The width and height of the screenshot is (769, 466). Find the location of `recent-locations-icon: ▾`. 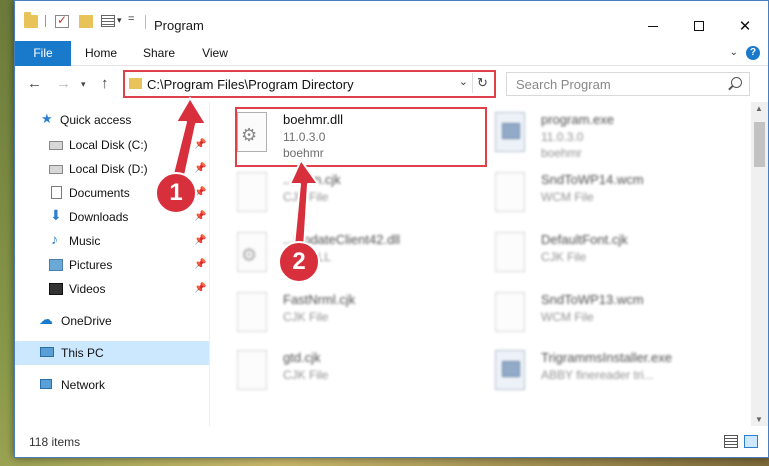

recent-locations-icon: ▾ is located at coordinates (83, 84).